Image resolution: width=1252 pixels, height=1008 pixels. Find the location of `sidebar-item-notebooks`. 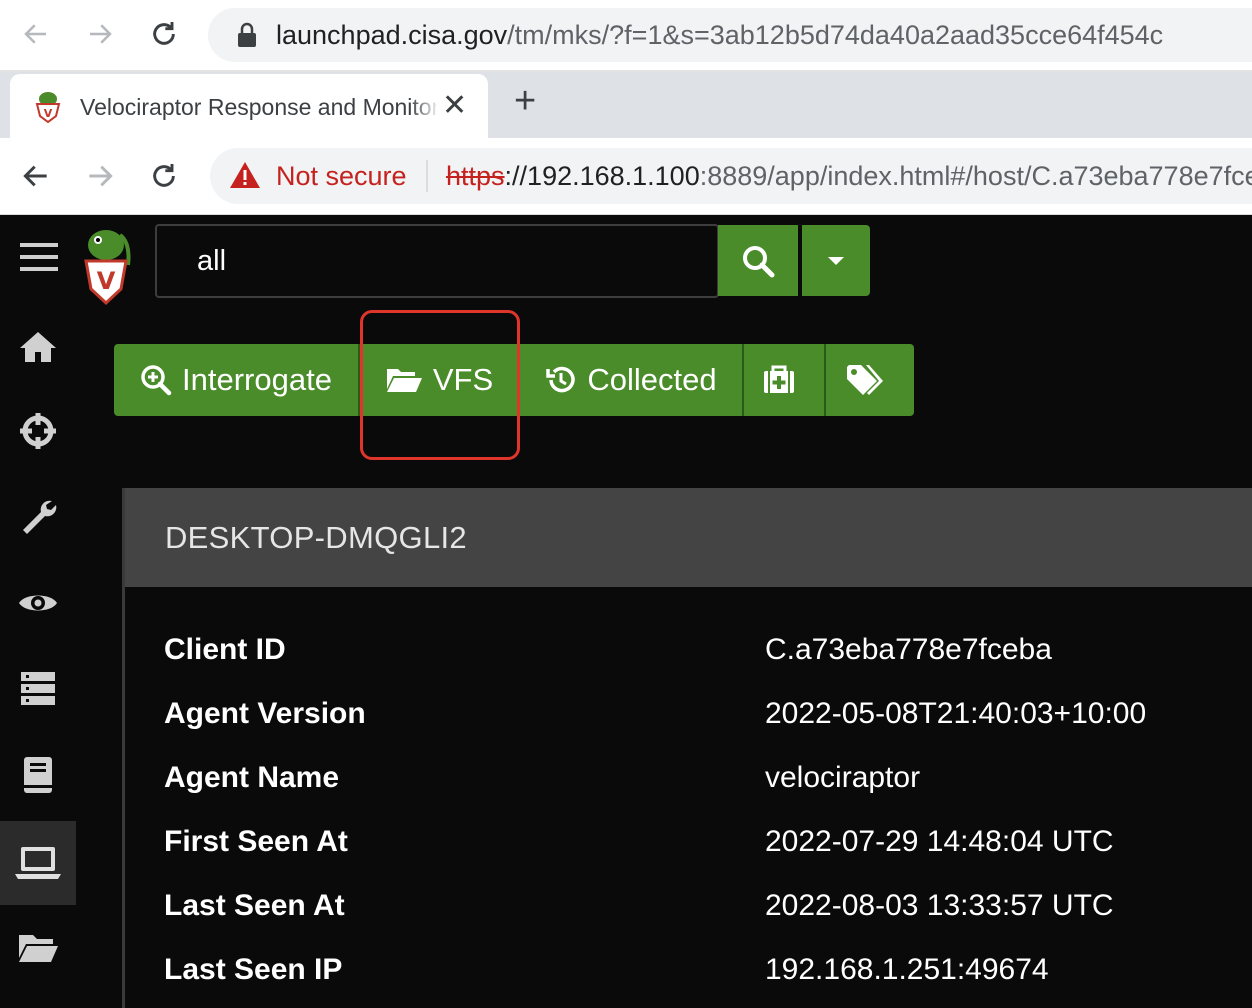

sidebar-item-notebooks is located at coordinates (38, 775).